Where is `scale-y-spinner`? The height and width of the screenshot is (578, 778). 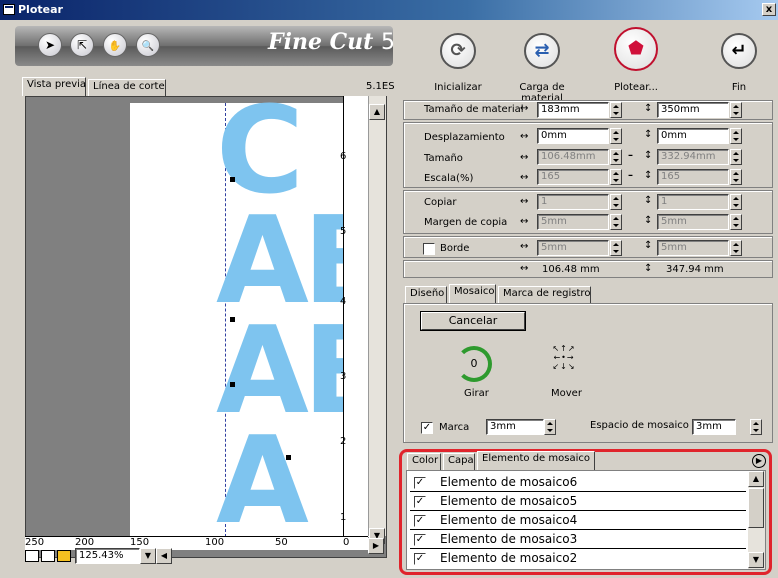 scale-y-spinner is located at coordinates (736, 177).